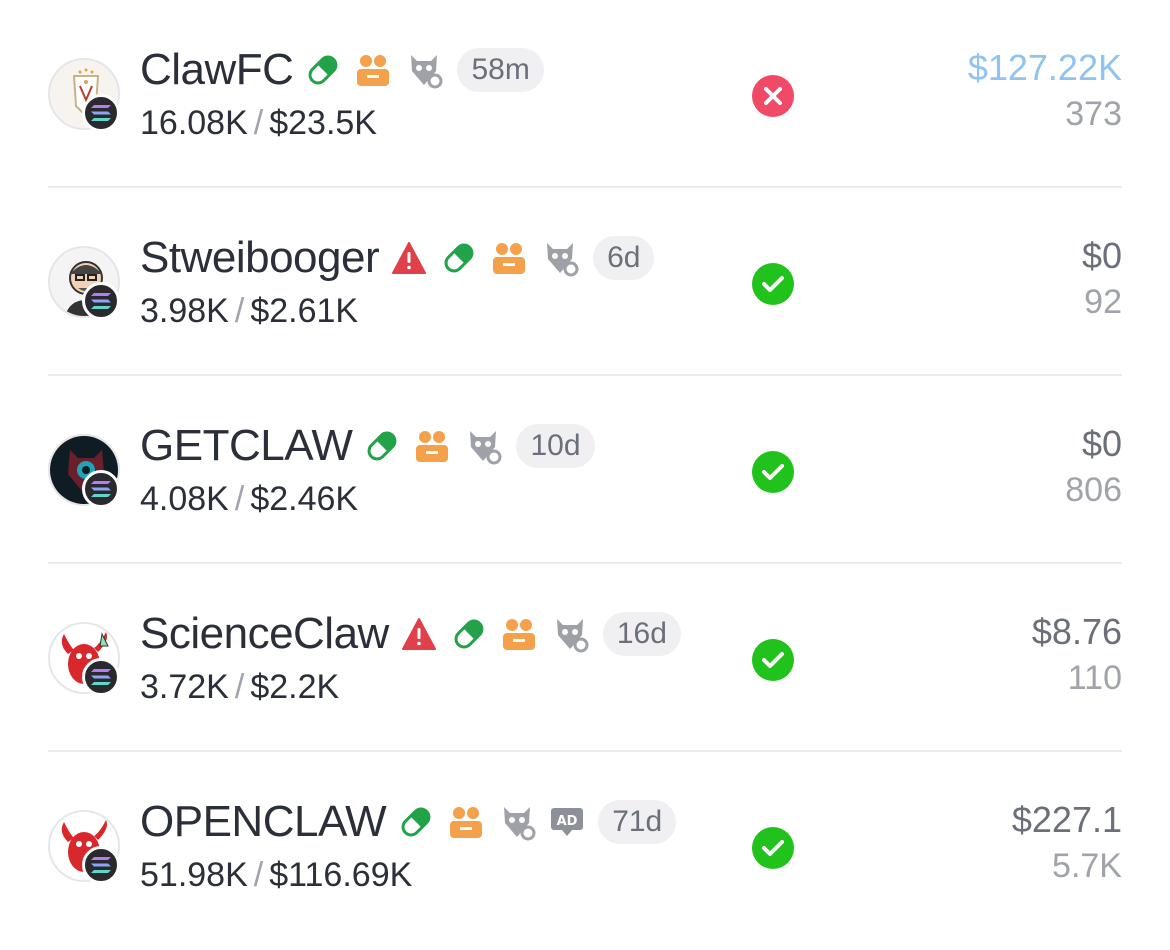 The height and width of the screenshot is (950, 1170). What do you see at coordinates (500, 70) in the screenshot?
I see `age-badge: 58m` at bounding box center [500, 70].